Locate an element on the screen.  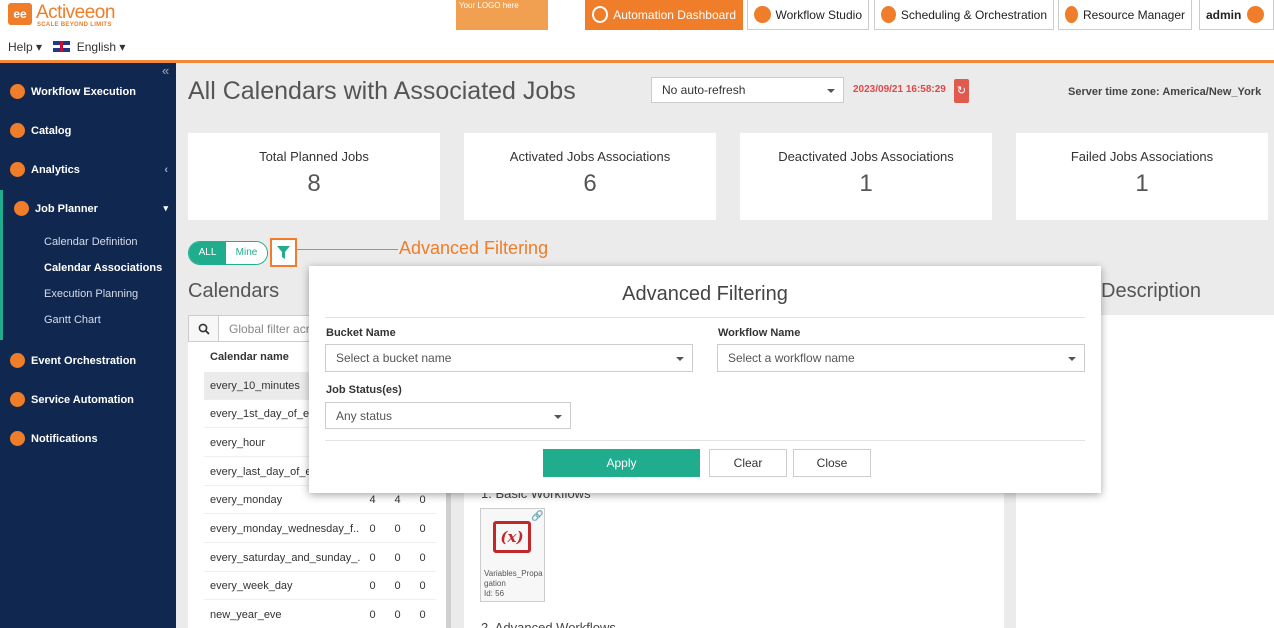
chevron-down-icon: ▾ is located at coordinates (165, 208).